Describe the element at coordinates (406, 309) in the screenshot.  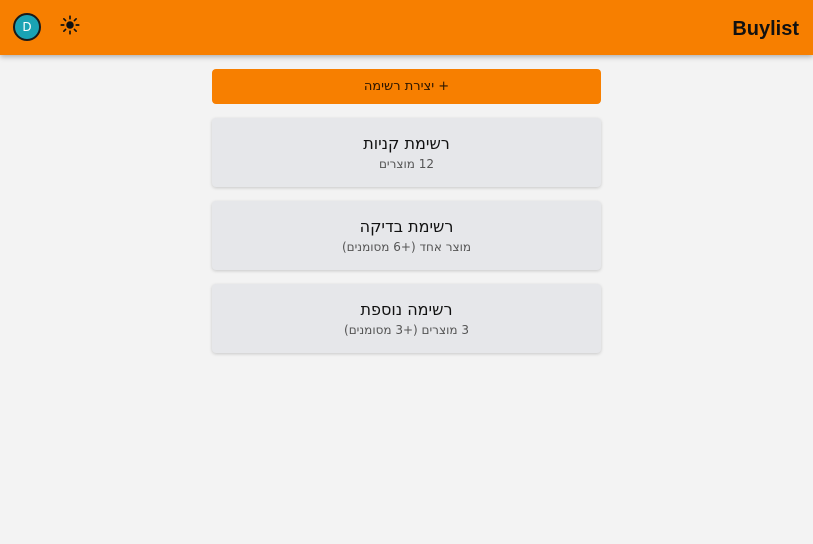
I see `list-name: רשימה נוספת` at that location.